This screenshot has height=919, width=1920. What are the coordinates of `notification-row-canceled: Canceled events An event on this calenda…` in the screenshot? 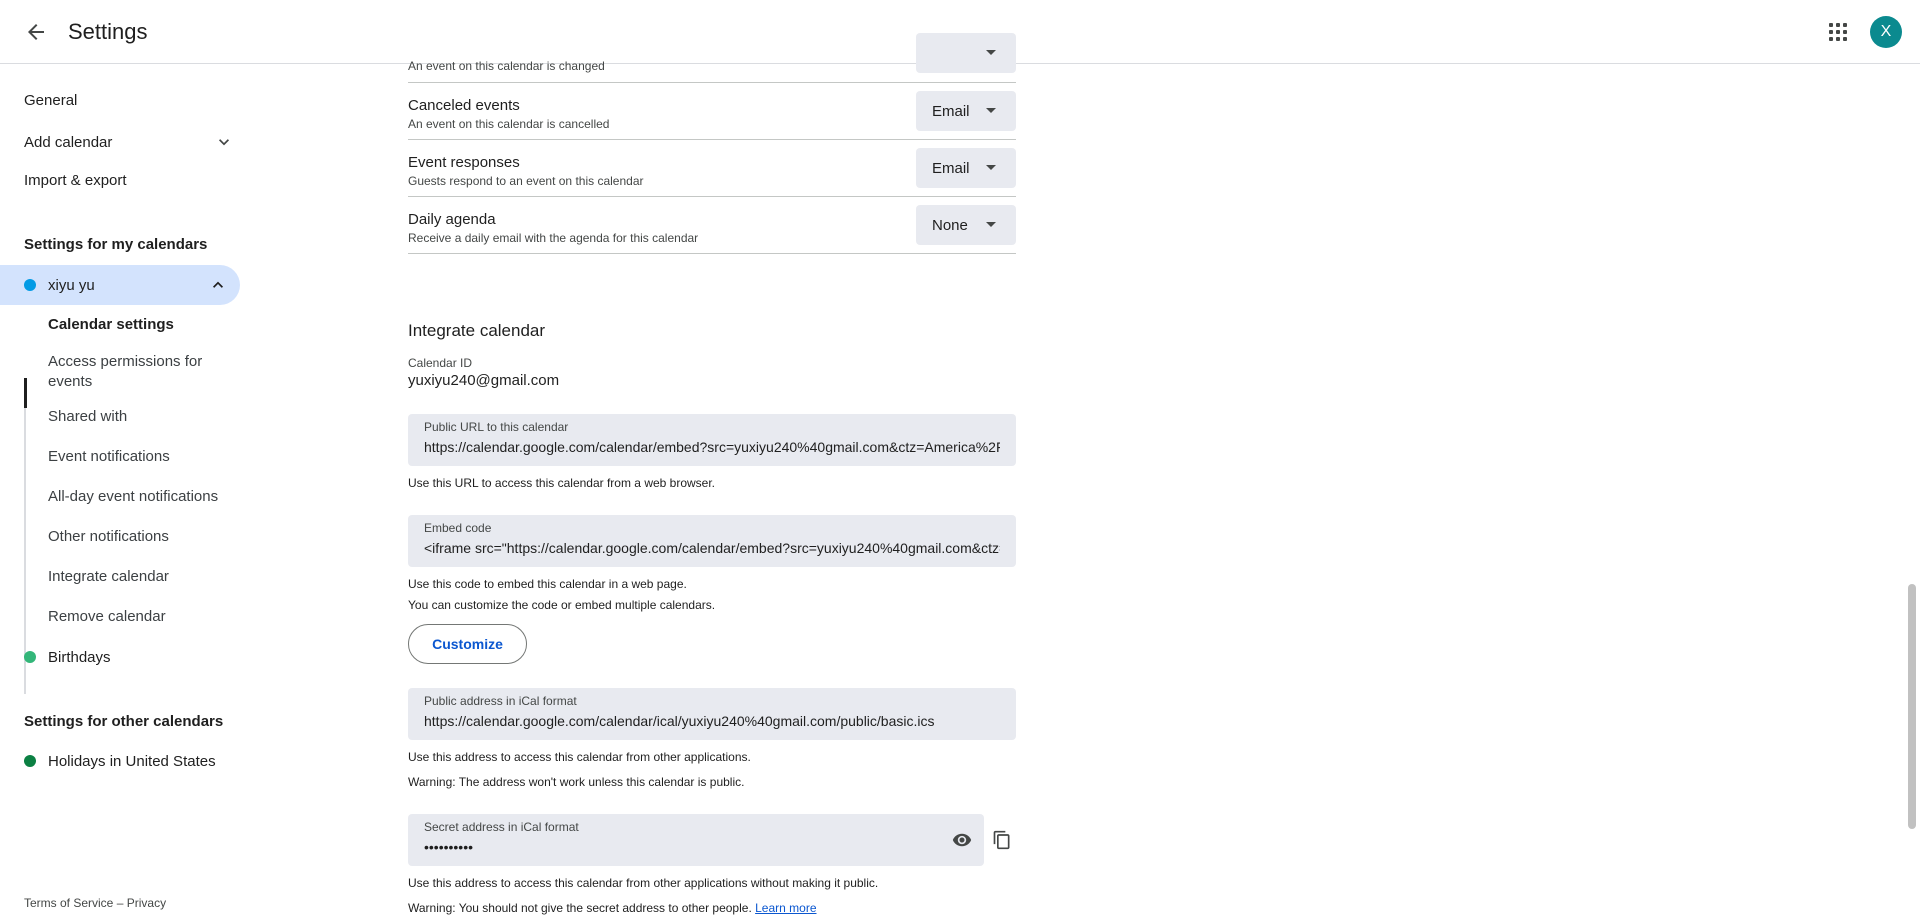 It's located at (712, 111).